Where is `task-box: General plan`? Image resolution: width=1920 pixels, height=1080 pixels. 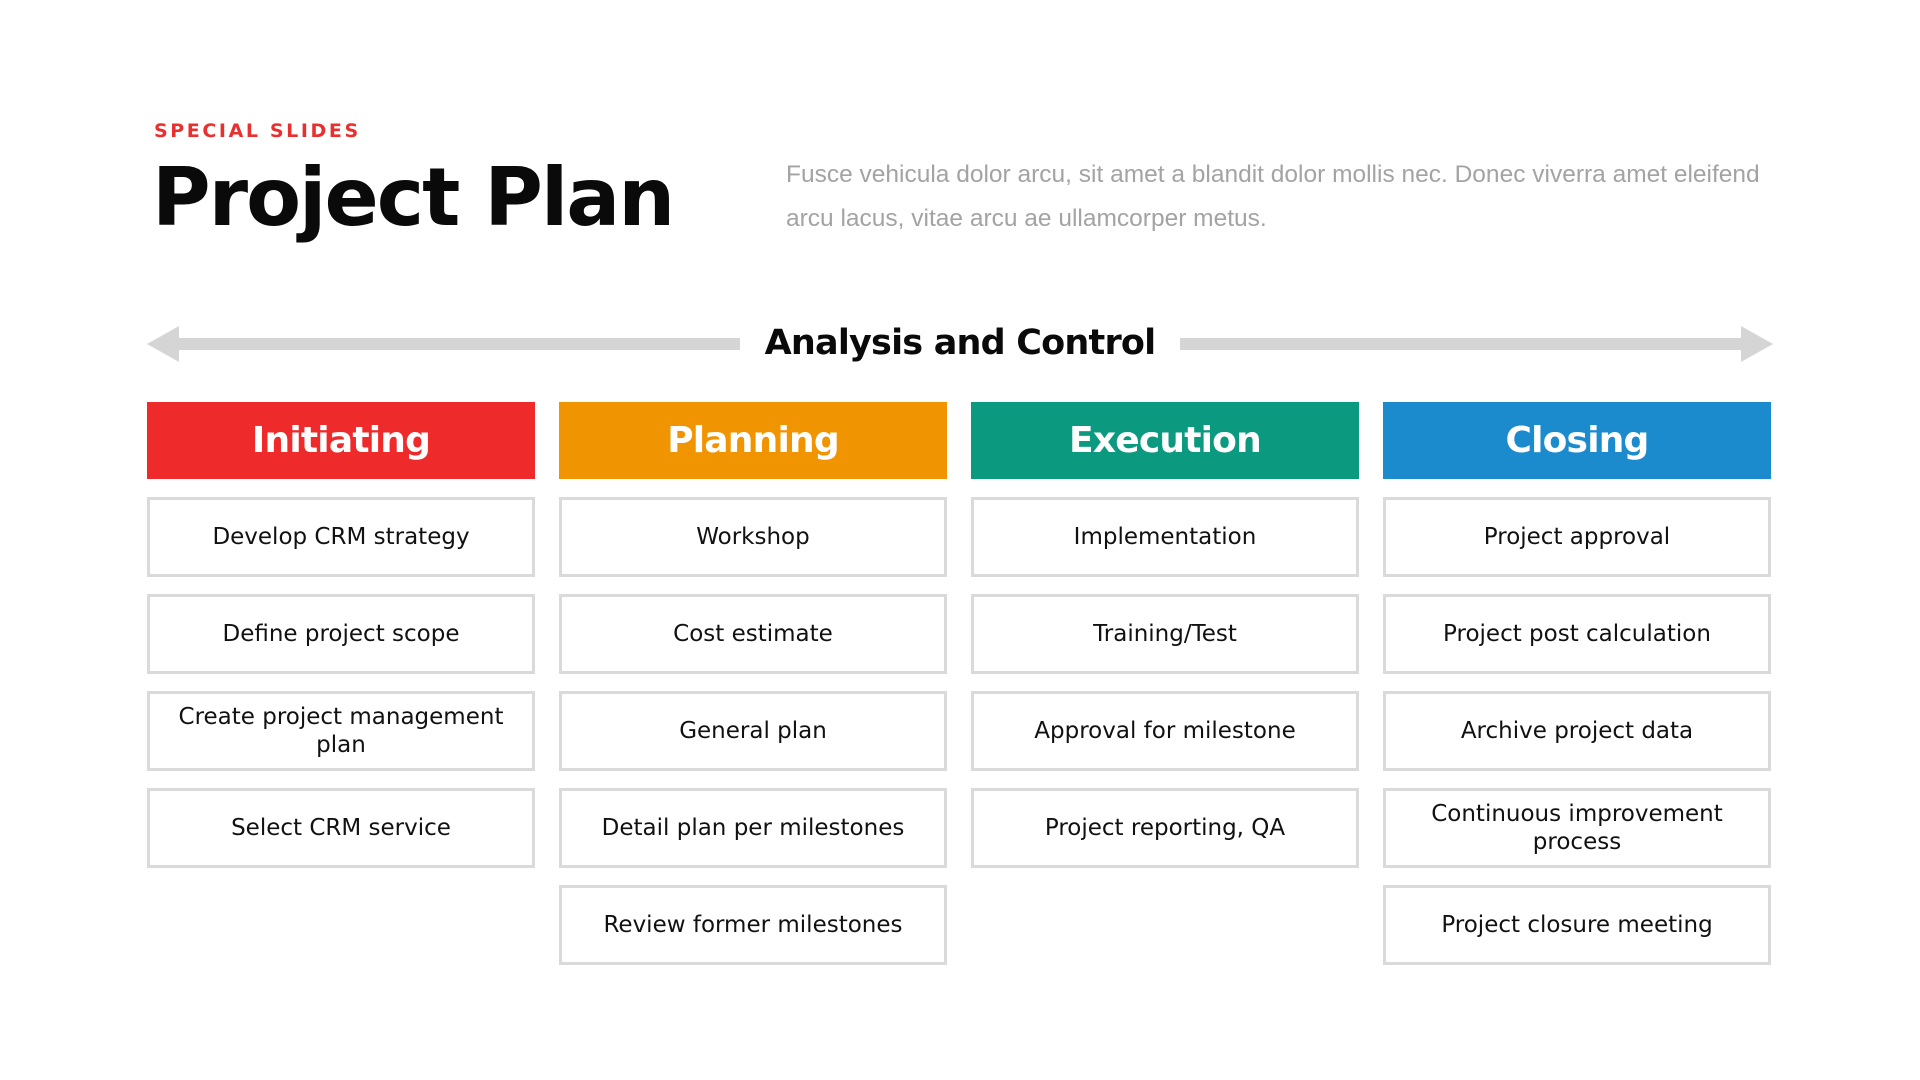 task-box: General plan is located at coordinates (753, 731).